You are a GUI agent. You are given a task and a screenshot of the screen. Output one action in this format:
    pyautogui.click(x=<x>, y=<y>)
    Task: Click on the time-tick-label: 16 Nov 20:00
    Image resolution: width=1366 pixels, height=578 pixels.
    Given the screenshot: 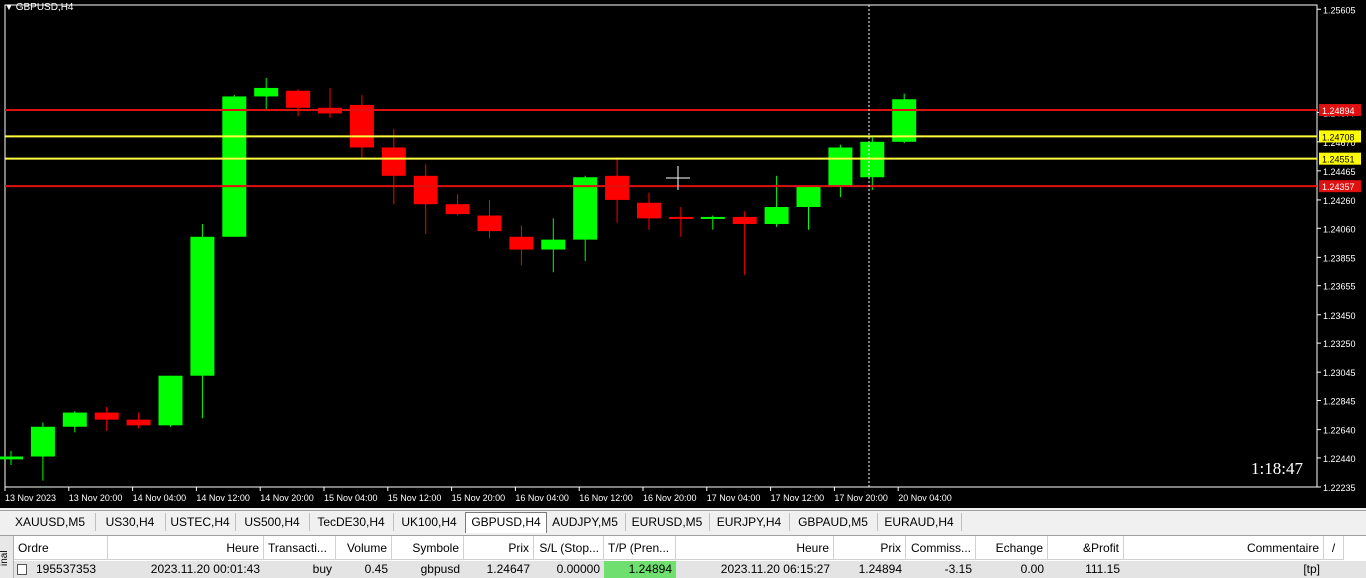 What is the action you would take?
    pyautogui.click(x=670, y=498)
    